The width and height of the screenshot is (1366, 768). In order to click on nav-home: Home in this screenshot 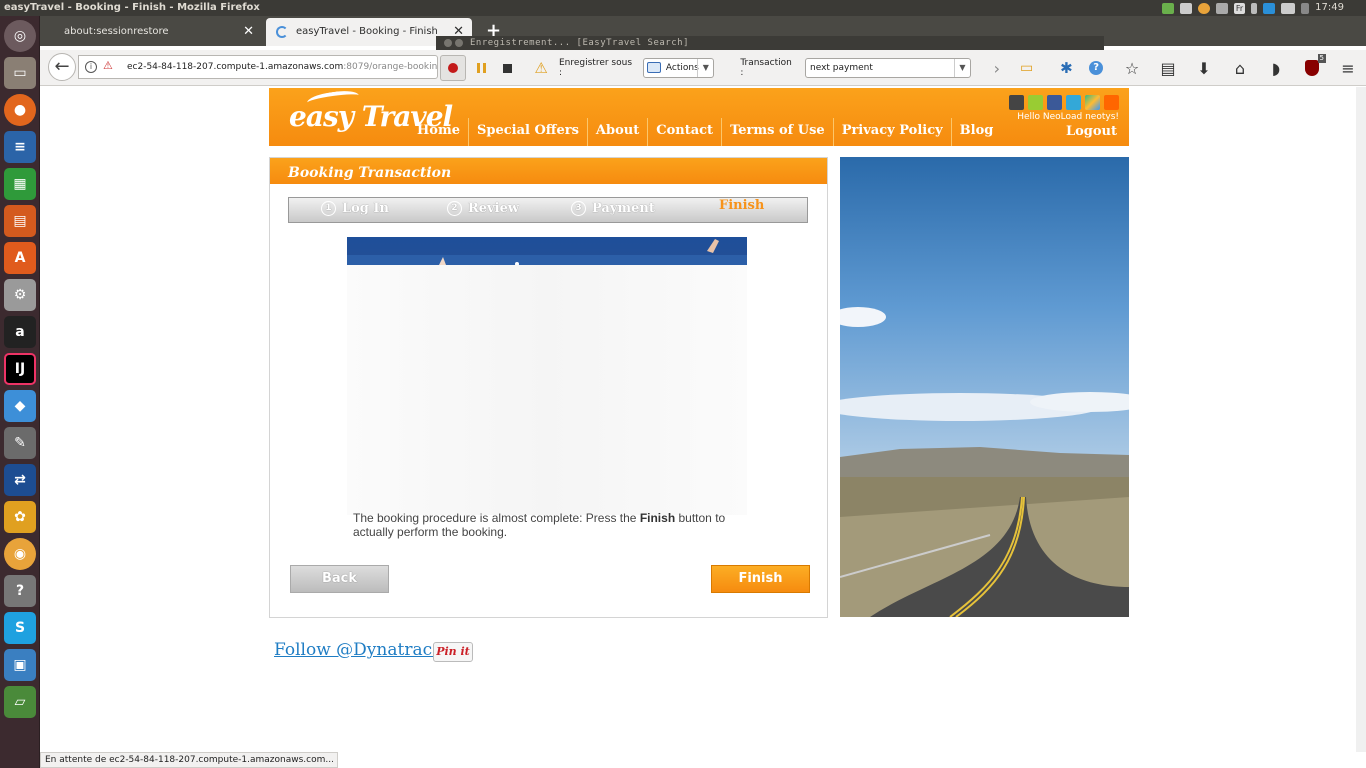, I will do `click(439, 132)`.